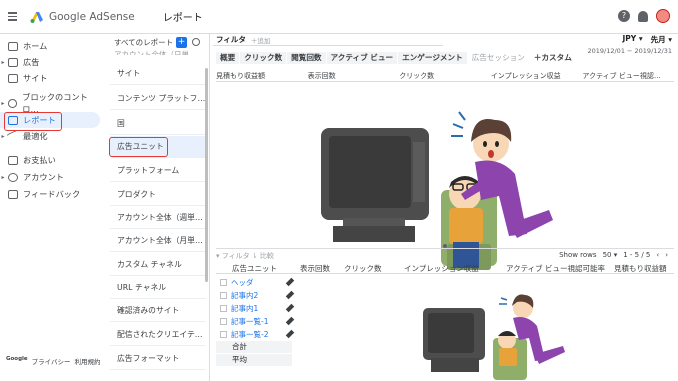 This screenshot has width=678, height=381. What do you see at coordinates (328, 40) in the screenshot?
I see `filter-bar: フィルタ ＋追加` at bounding box center [328, 40].